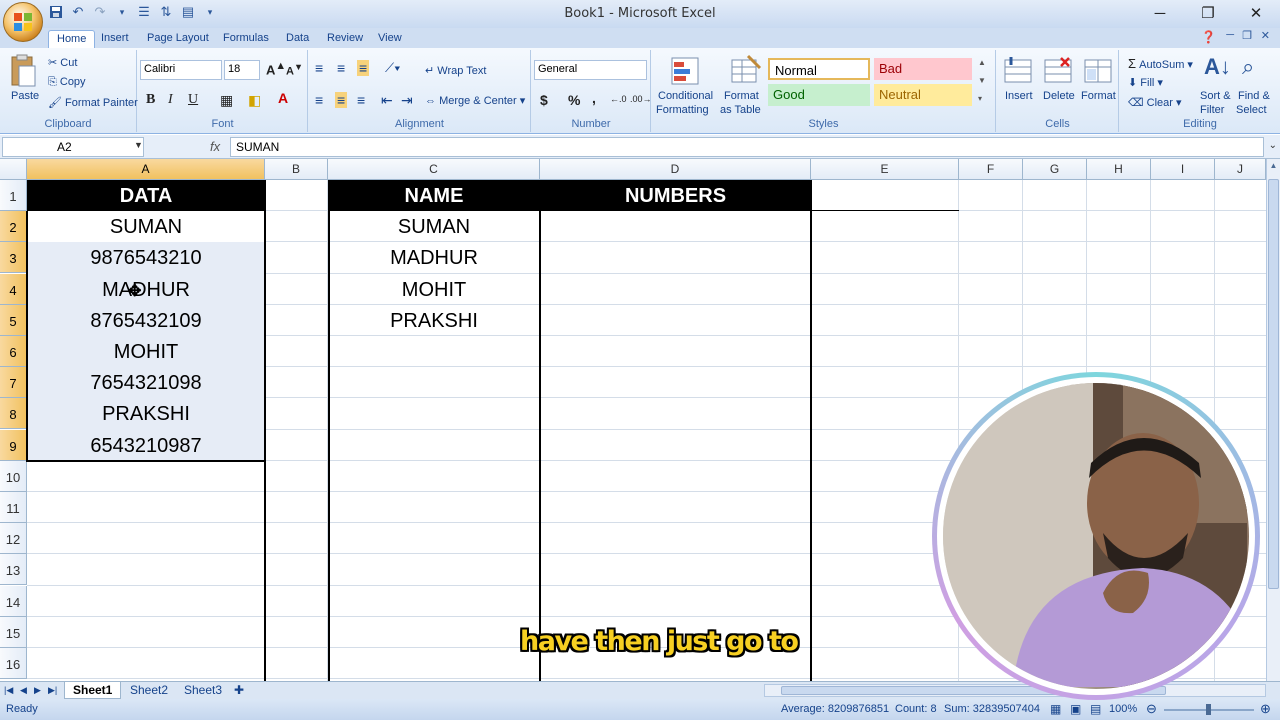  I want to click on close-workbook-icon: ✕, so click(1265, 35).